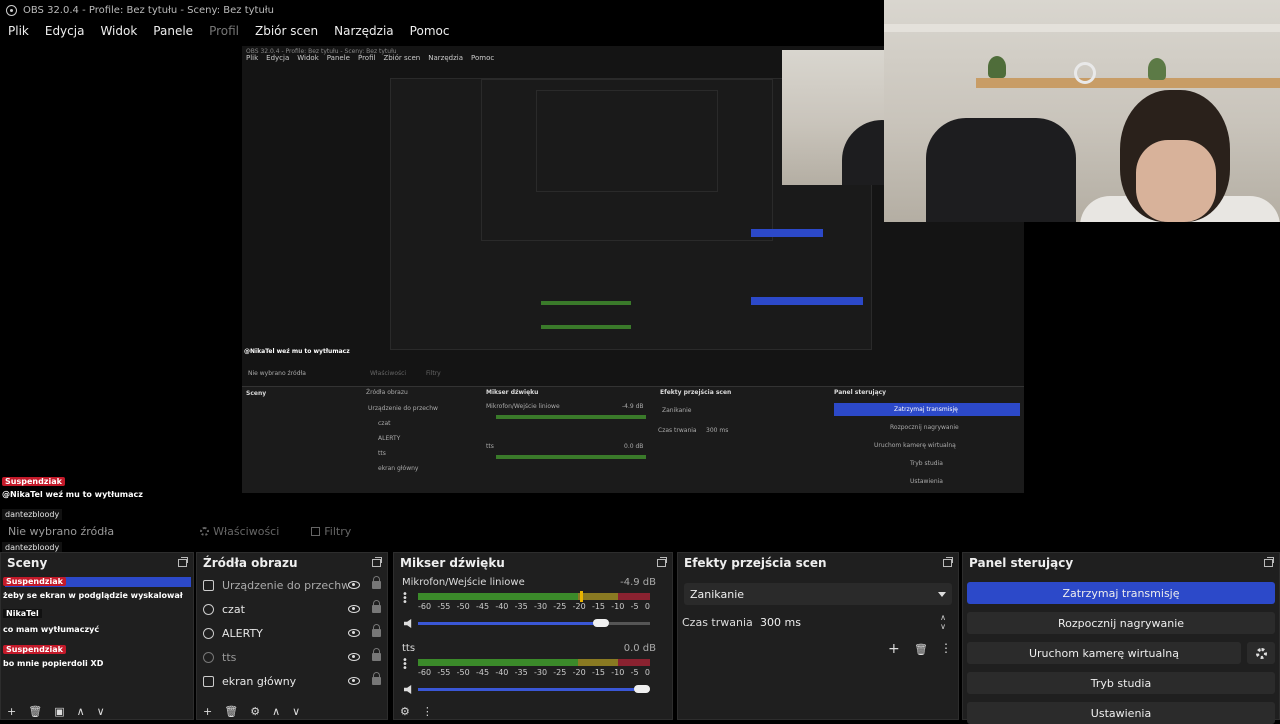 The width and height of the screenshot is (1280, 724). What do you see at coordinates (59, 711) in the screenshot?
I see `scene-filters-button: ▣` at bounding box center [59, 711].